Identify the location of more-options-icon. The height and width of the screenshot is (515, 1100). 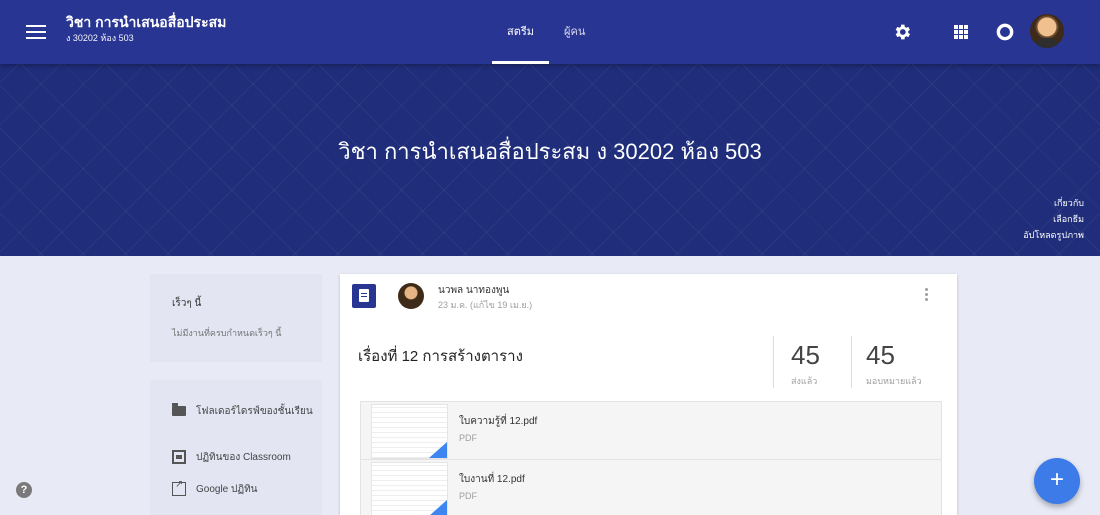
(927, 295).